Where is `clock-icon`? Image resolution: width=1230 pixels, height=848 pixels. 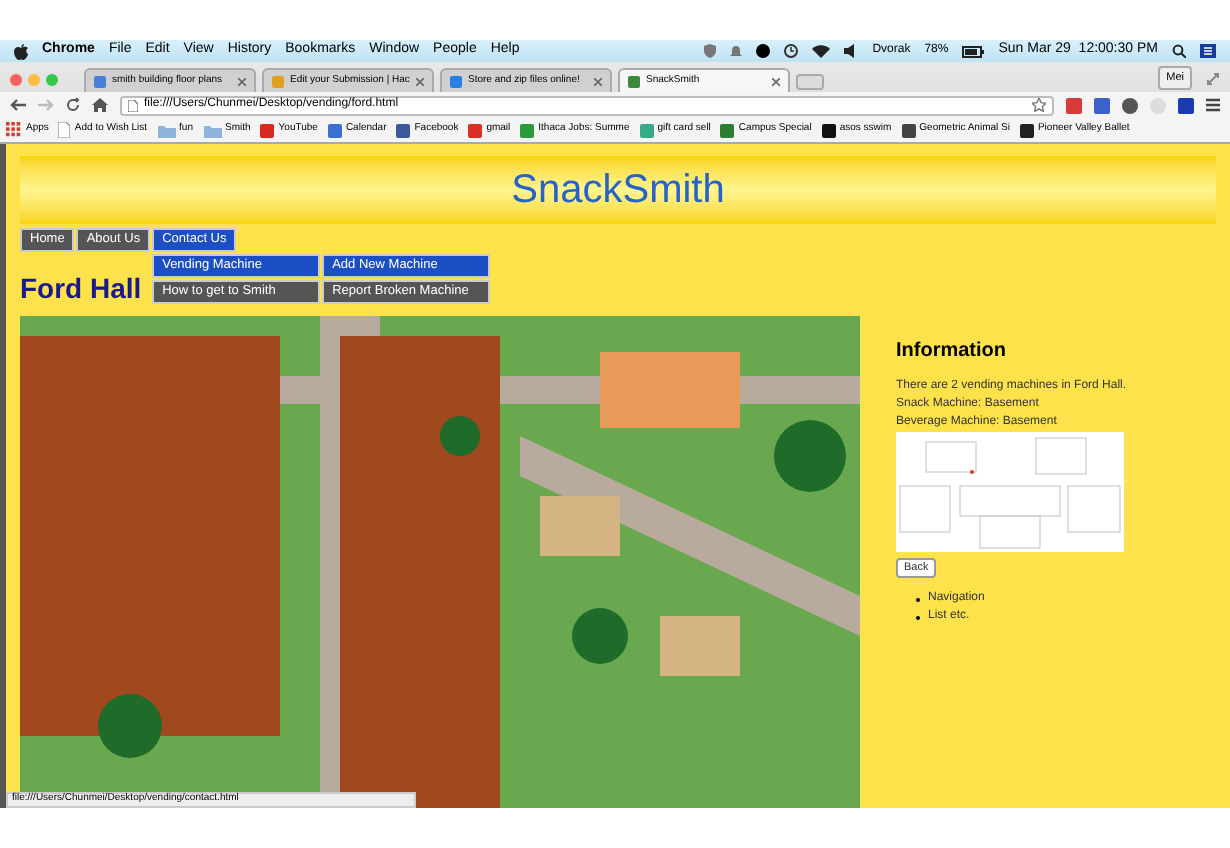
clock-icon is located at coordinates (791, 51).